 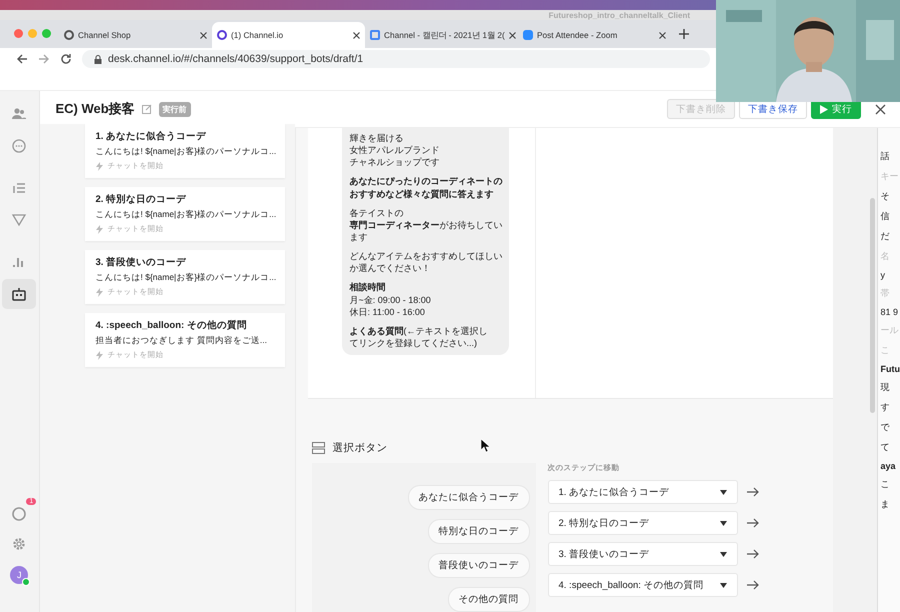 I want to click on choice-button: あなたに似合うコーデ, so click(x=469, y=497).